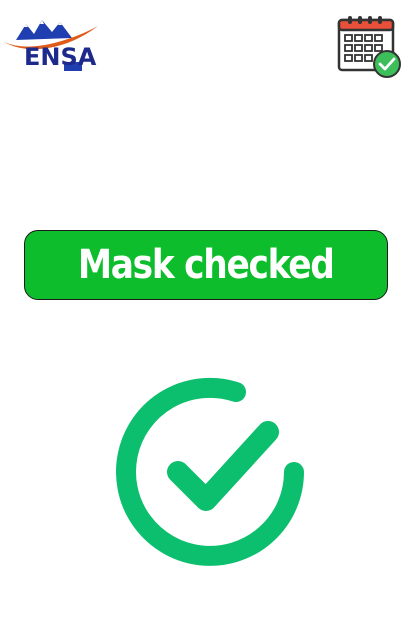 The width and height of the screenshot is (414, 633). I want to click on calendar-button, so click(370, 47).